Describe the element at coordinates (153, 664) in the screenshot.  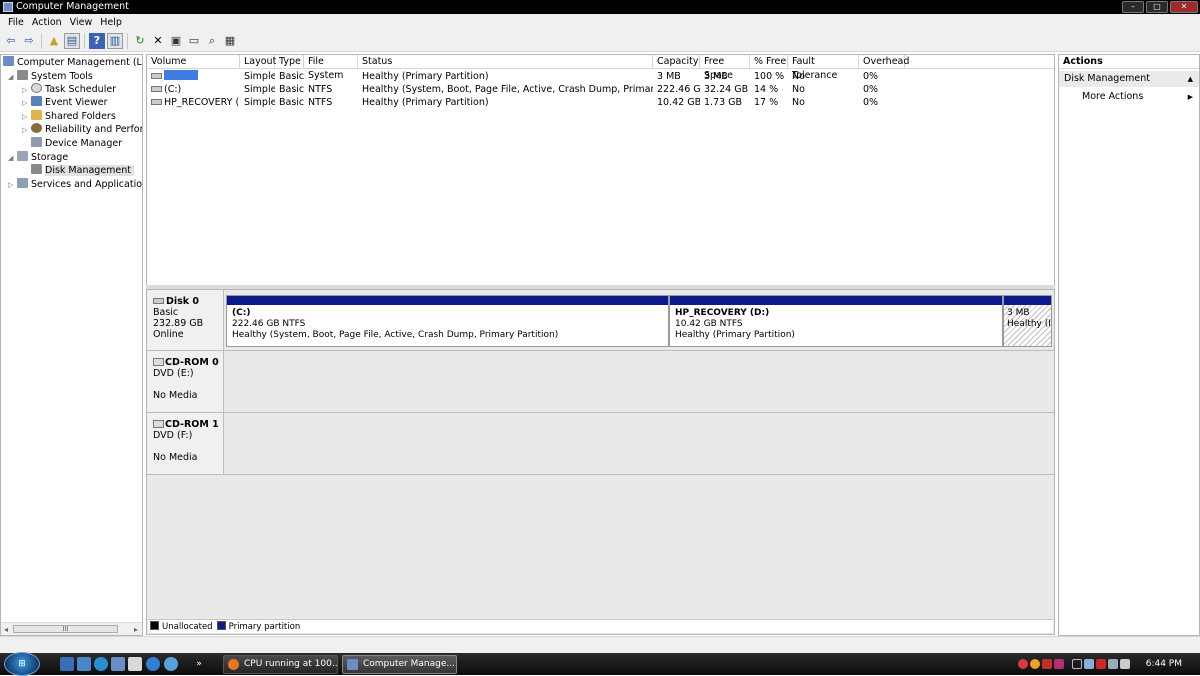
I see `internet-explorer-icon` at that location.